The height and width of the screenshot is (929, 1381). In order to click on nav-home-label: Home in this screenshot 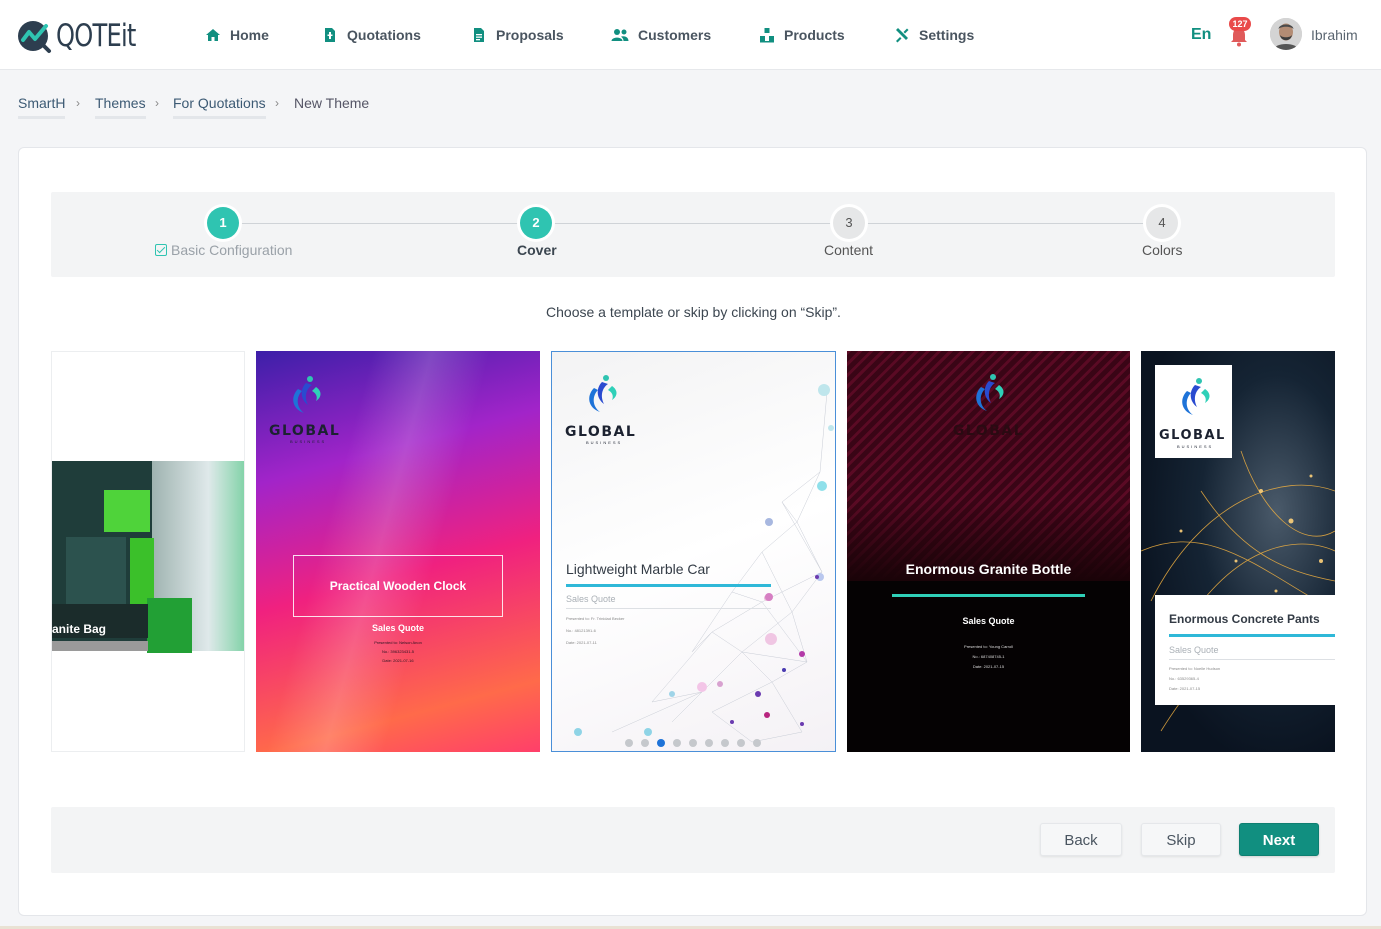, I will do `click(249, 35)`.